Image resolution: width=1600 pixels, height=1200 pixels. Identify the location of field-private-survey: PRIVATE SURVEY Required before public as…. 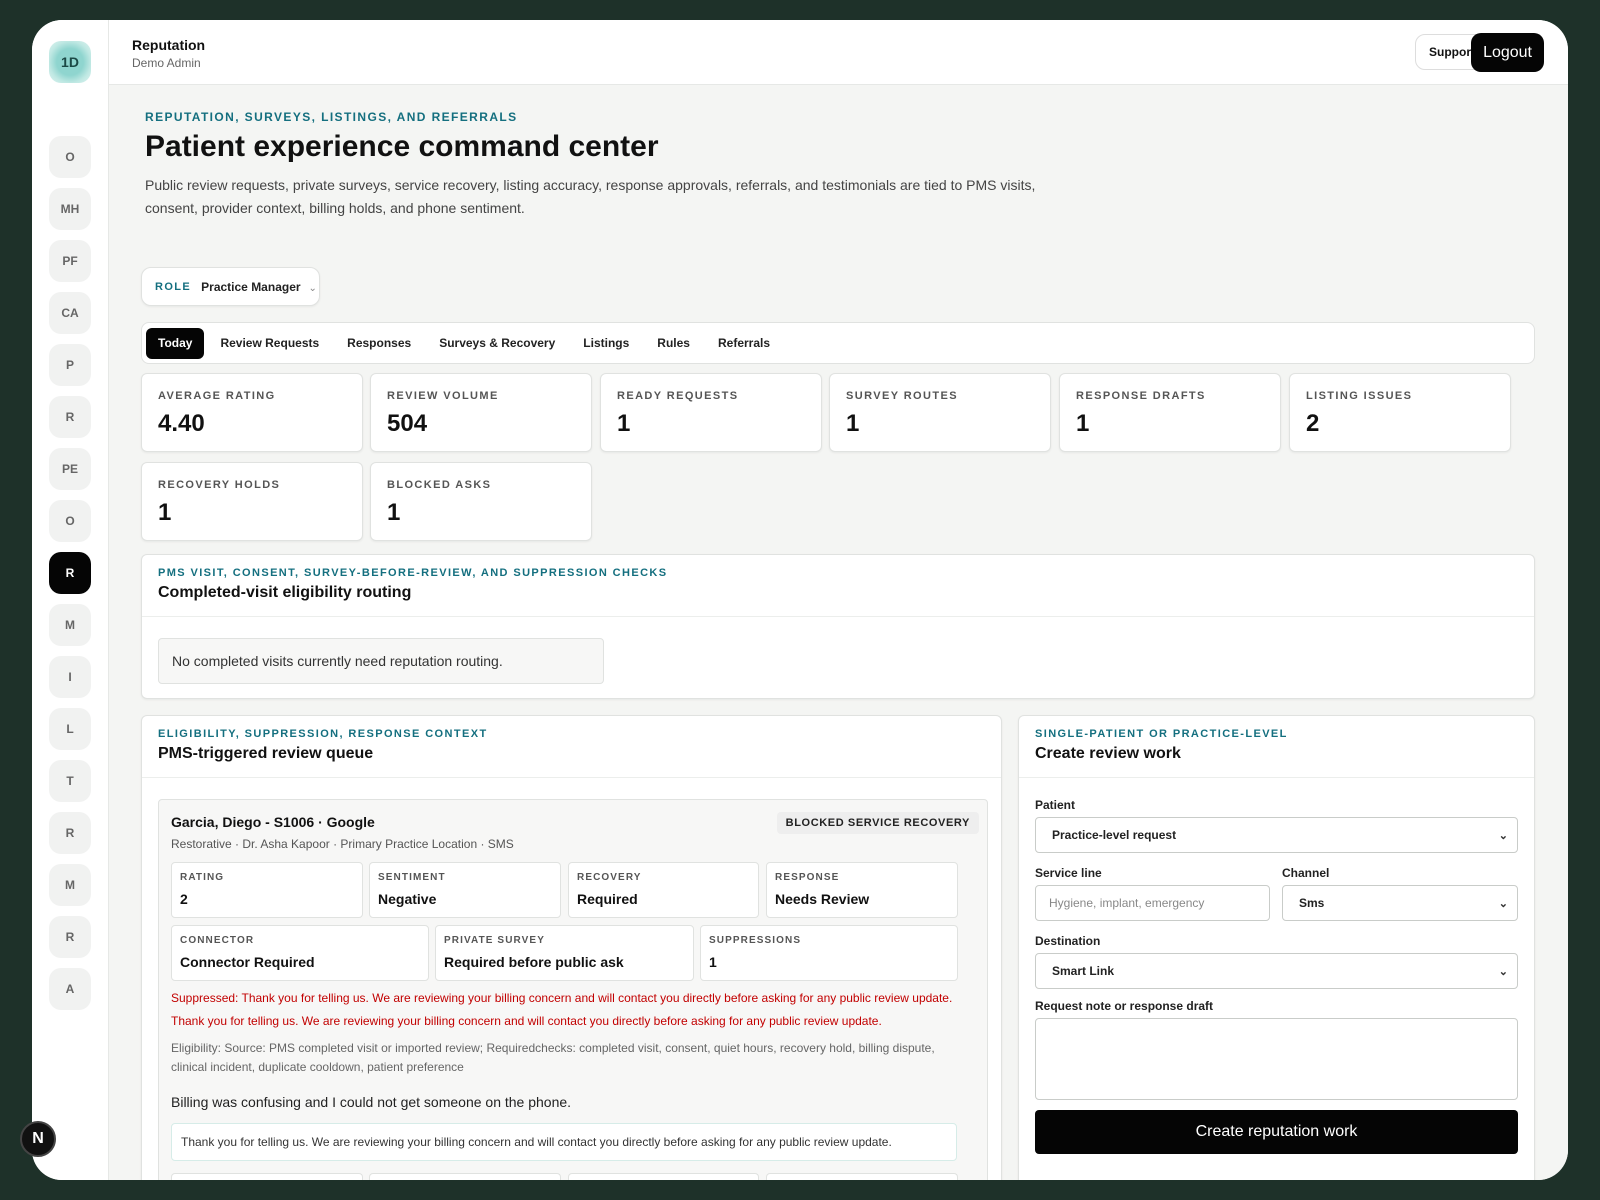
(564, 953).